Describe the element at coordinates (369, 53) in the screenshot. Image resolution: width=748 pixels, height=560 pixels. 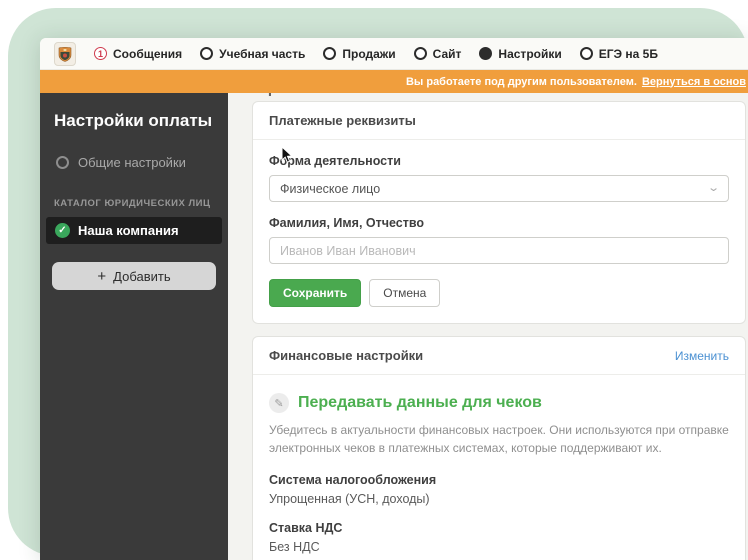
I see `nav-item-label: Продажи` at that location.